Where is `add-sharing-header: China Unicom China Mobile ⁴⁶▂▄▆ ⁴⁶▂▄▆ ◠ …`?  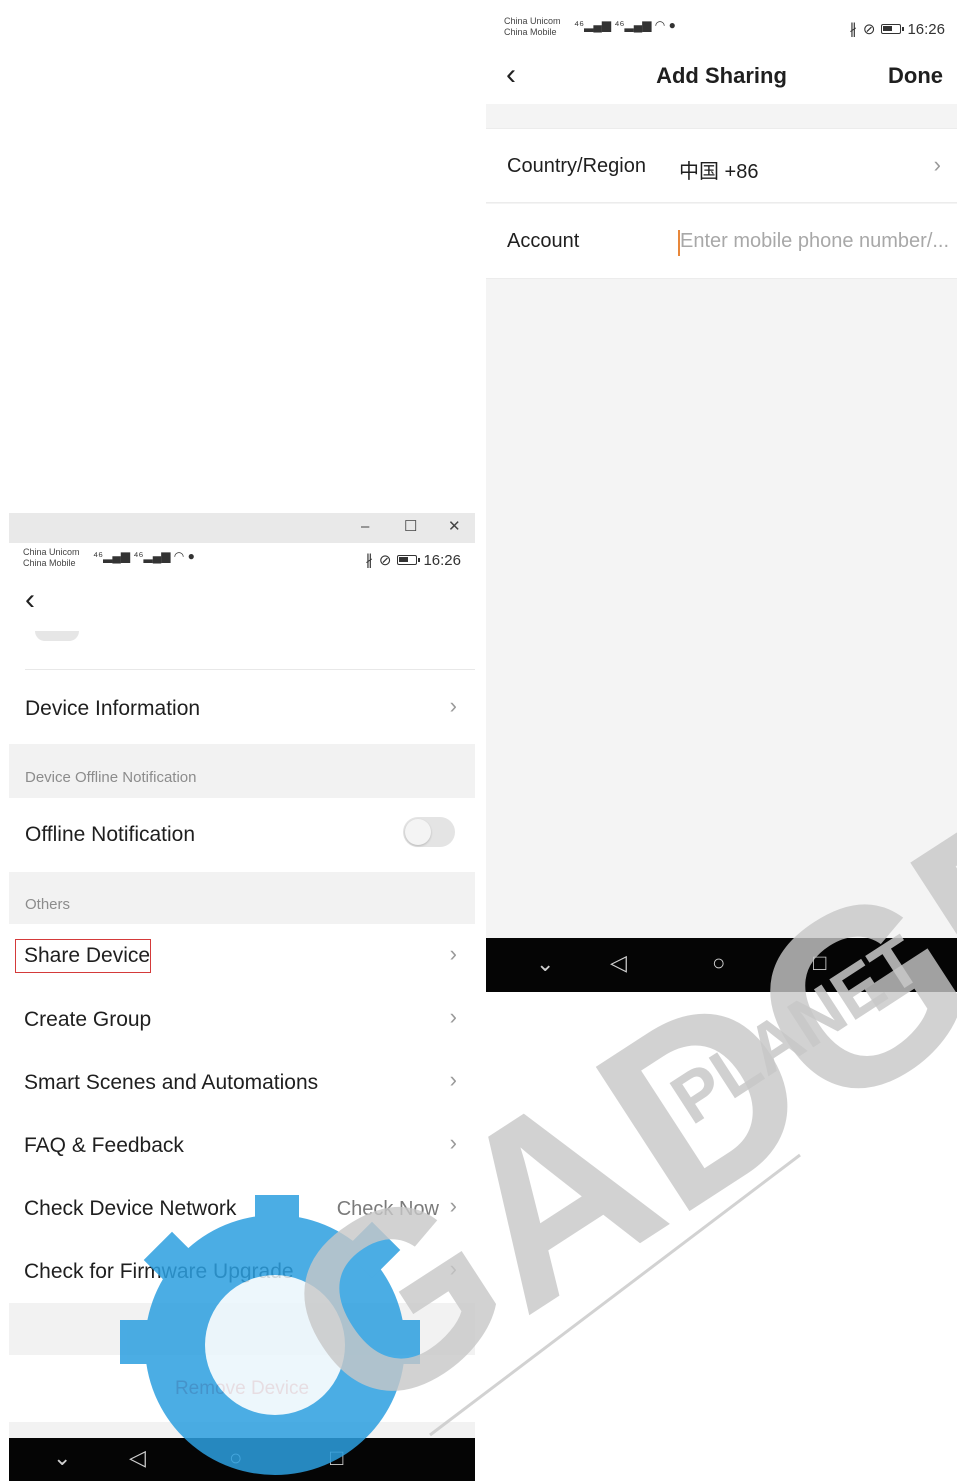 add-sharing-header: China Unicom China Mobile ⁴⁶▂▄▆ ⁴⁶▂▄▆ ◠ … is located at coordinates (721, 52).